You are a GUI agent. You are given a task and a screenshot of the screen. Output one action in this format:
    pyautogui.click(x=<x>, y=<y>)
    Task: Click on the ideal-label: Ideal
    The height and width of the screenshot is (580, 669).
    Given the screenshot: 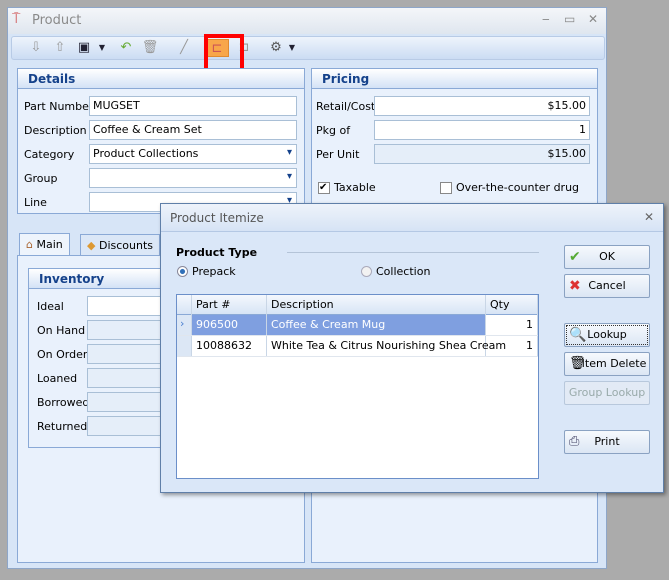 What is the action you would take?
    pyautogui.click(x=50, y=306)
    